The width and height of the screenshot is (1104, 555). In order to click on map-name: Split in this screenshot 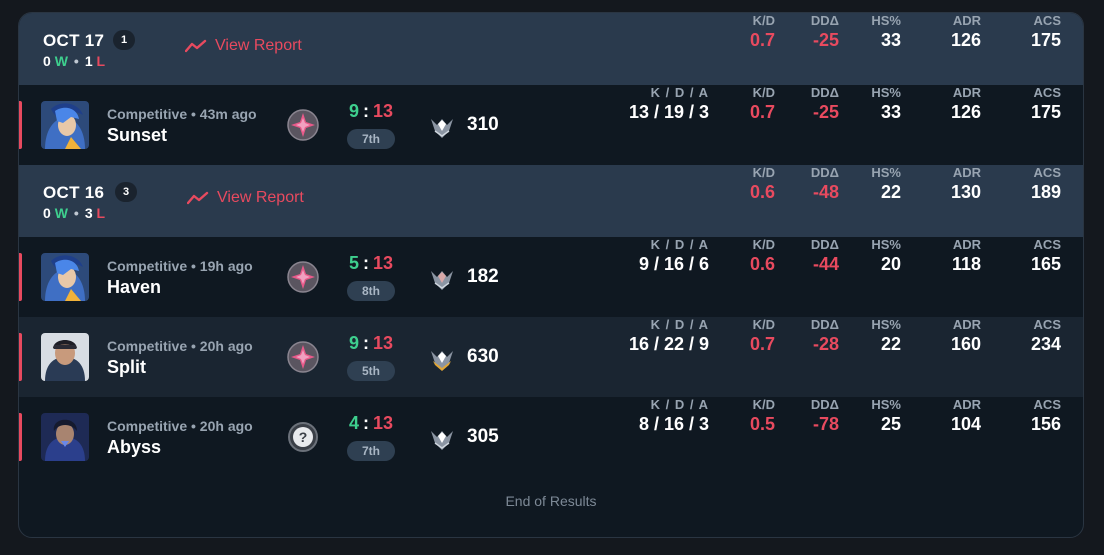, I will do `click(126, 367)`.